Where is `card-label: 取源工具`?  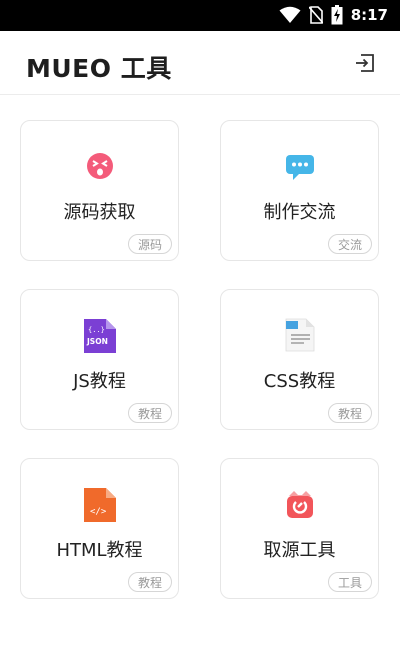 card-label: 取源工具 is located at coordinates (299, 550).